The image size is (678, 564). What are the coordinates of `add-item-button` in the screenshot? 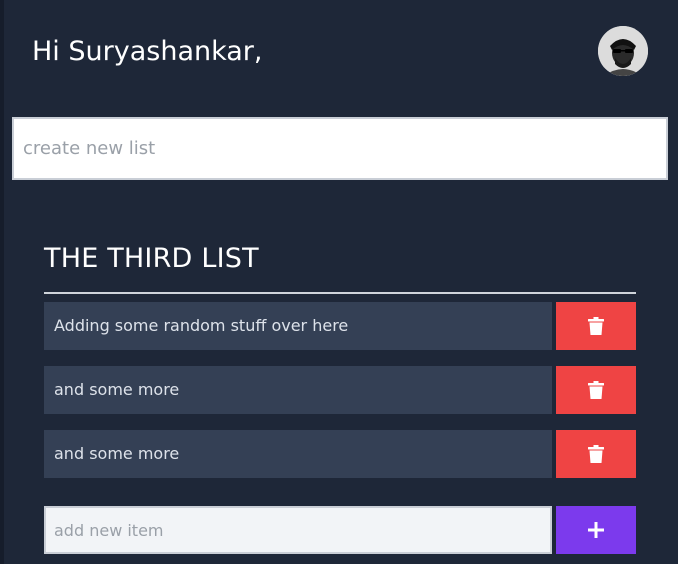 It's located at (596, 530).